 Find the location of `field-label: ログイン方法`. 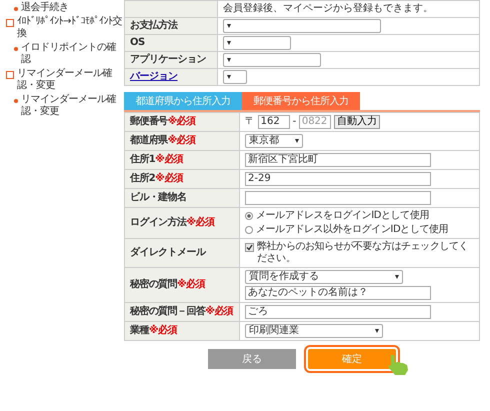

field-label: ログイン方法 is located at coordinates (158, 222).